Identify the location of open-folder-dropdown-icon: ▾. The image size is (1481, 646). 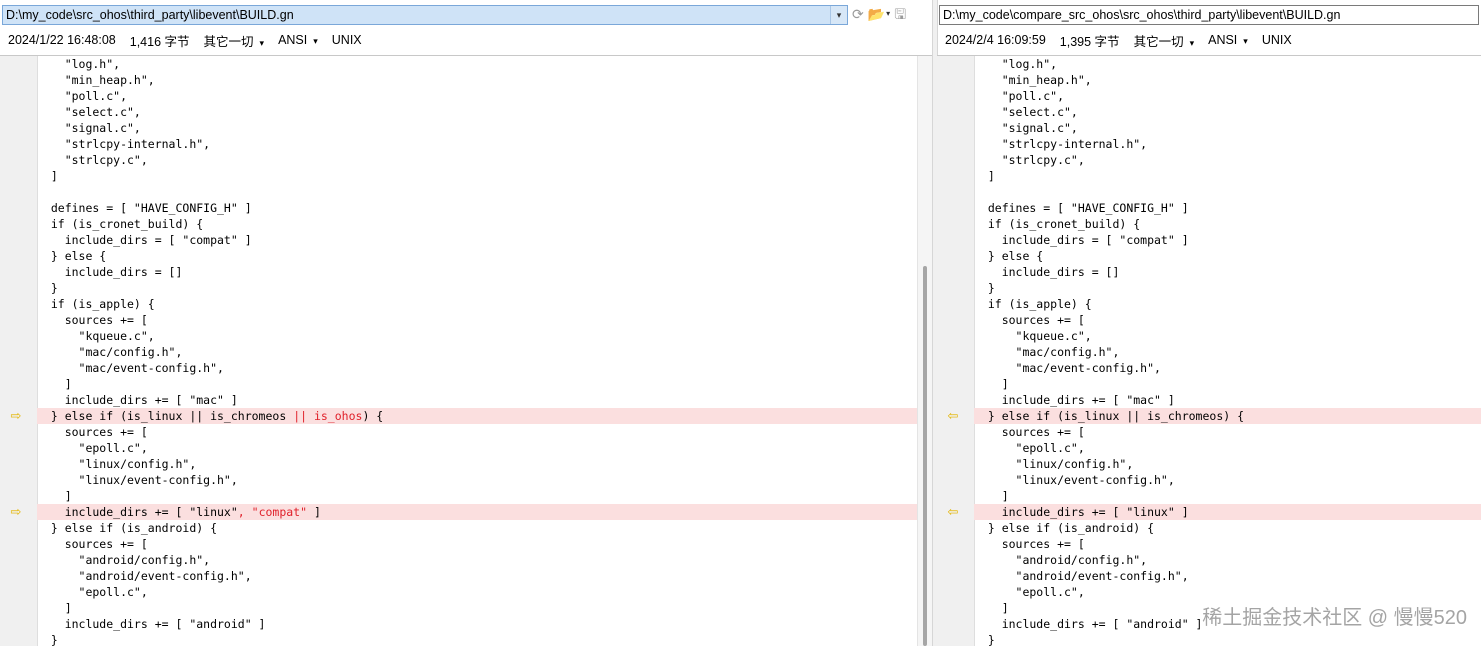
(888, 14).